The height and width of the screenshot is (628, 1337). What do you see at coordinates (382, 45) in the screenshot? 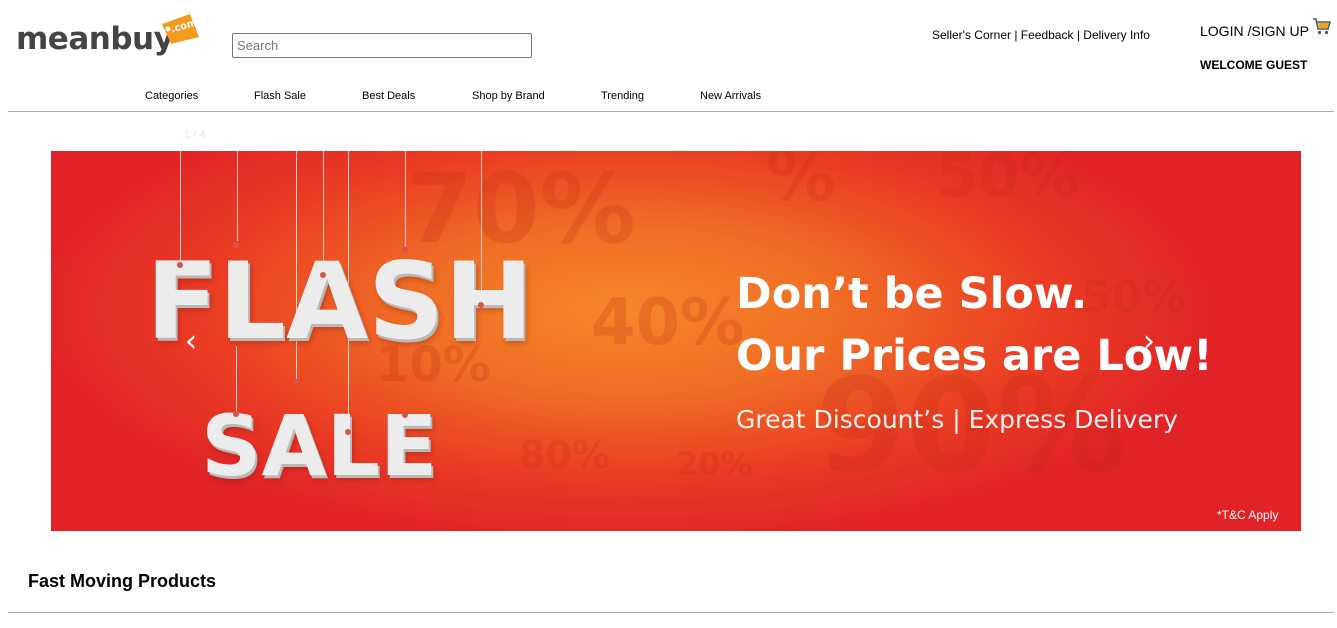
I see `search-input` at bounding box center [382, 45].